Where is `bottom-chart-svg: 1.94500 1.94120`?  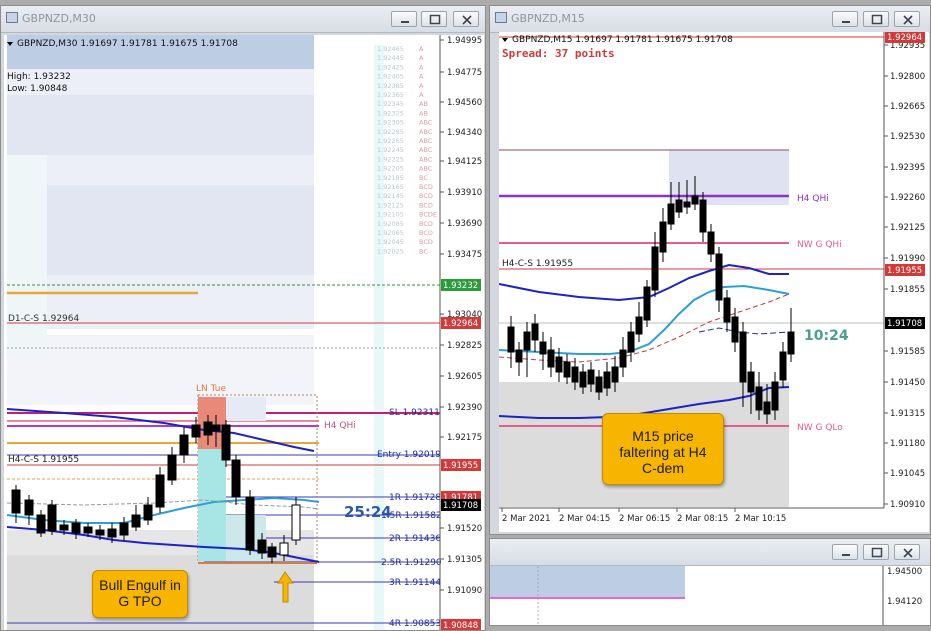
bottom-chart-svg: 1.94500 1.94120 is located at coordinates (710, 596).